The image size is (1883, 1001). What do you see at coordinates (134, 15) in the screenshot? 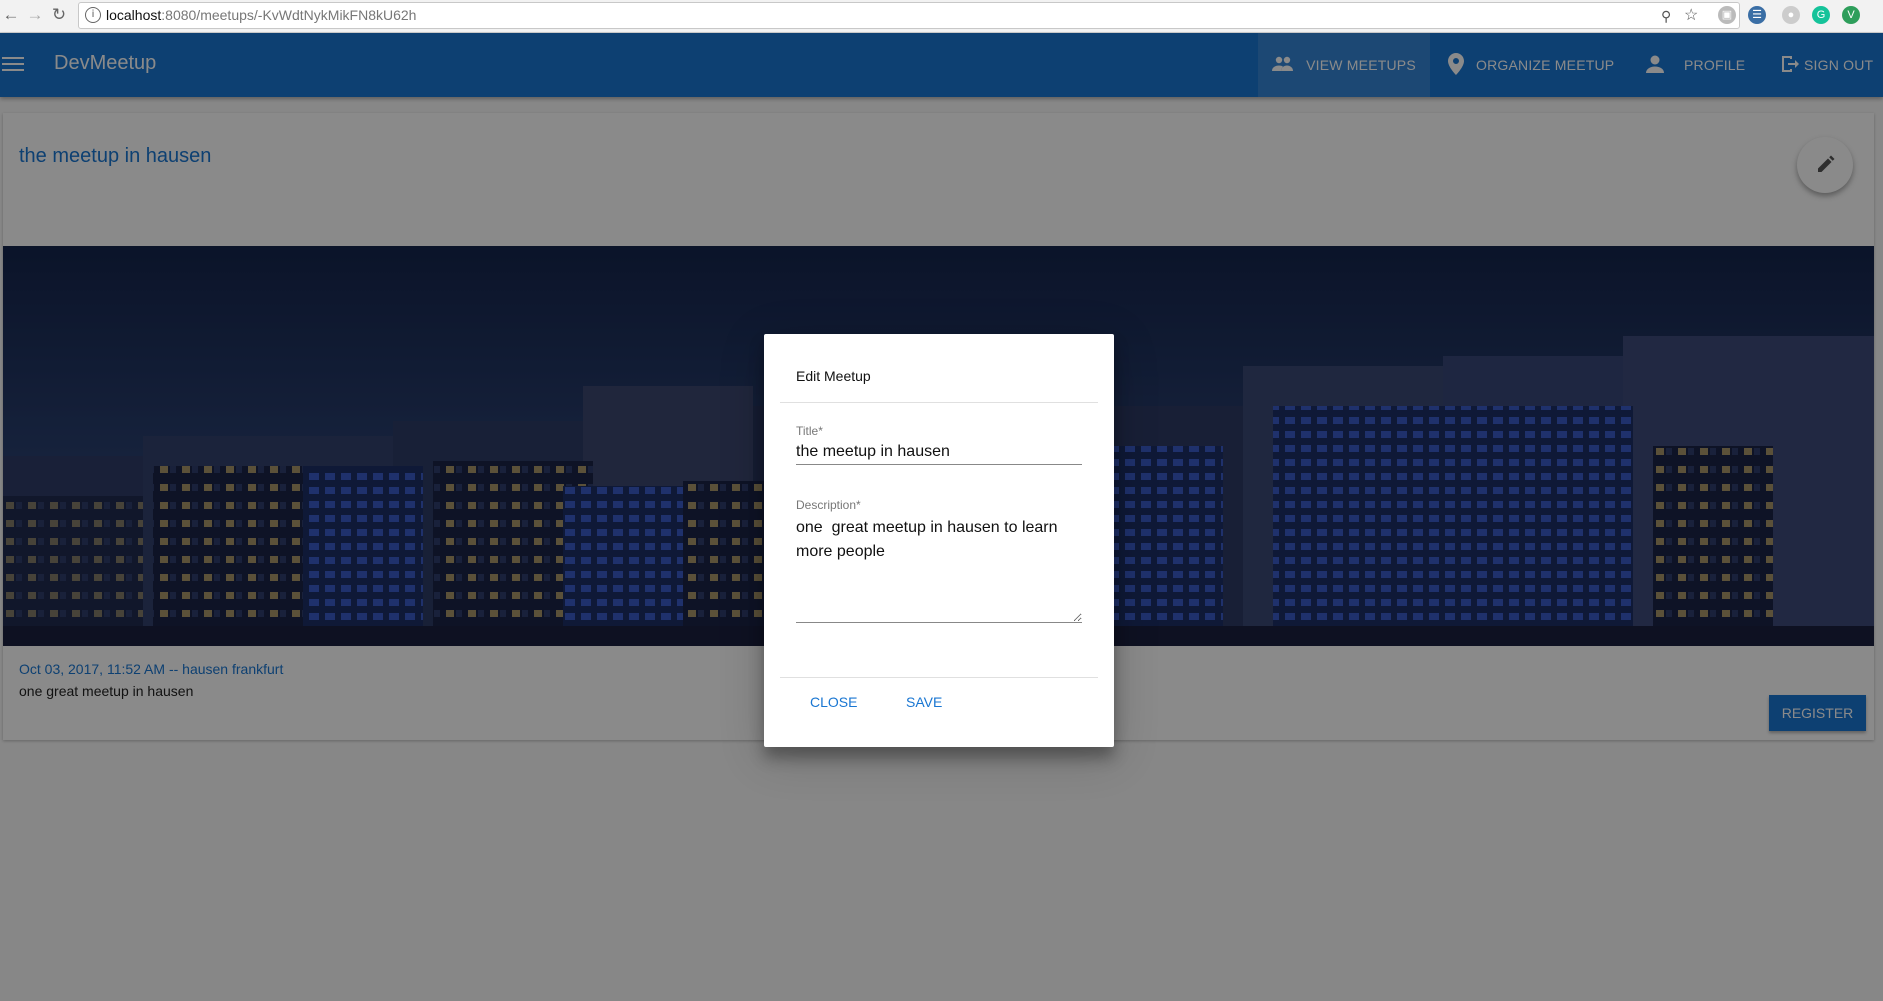
I see `url-host: localhost` at bounding box center [134, 15].